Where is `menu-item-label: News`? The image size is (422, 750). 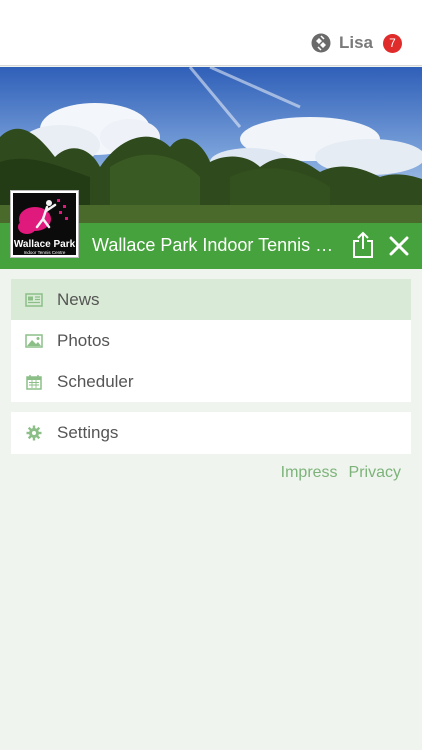 menu-item-label: News is located at coordinates (78, 299).